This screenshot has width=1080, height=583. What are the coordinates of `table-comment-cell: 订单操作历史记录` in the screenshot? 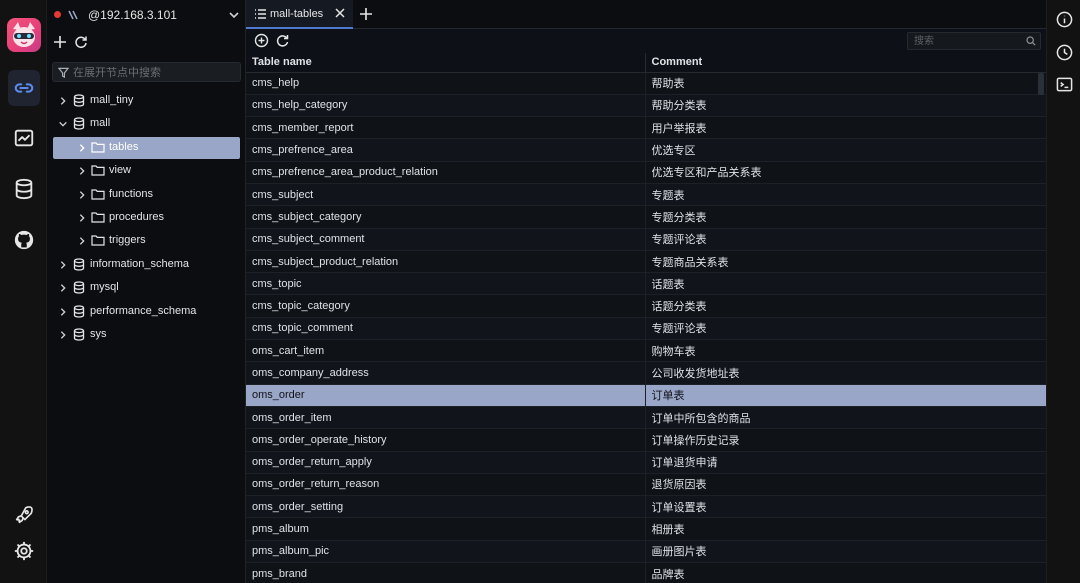 It's located at (845, 440).